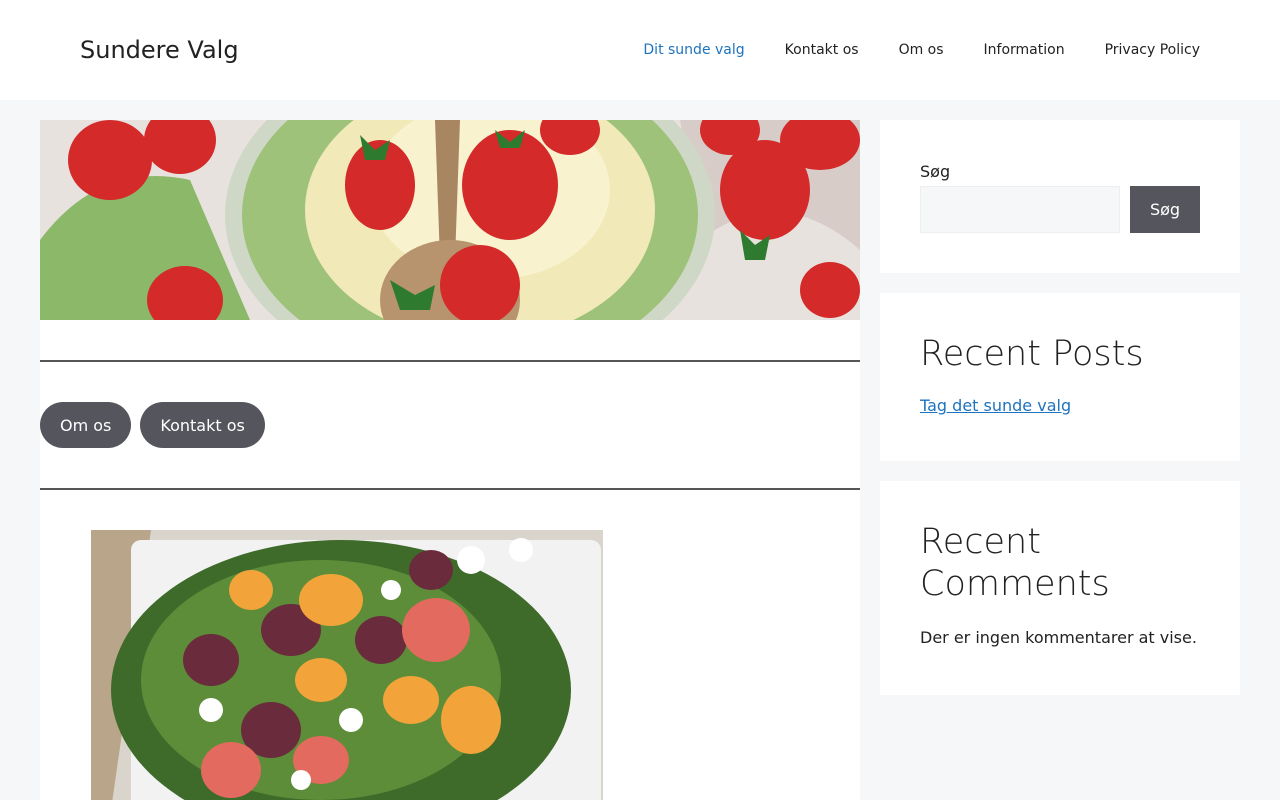 The height and width of the screenshot is (800, 1280). Describe the element at coordinates (1058, 637) in the screenshot. I see `no-comments-text: Der er ingen kommentarer at vise.` at that location.